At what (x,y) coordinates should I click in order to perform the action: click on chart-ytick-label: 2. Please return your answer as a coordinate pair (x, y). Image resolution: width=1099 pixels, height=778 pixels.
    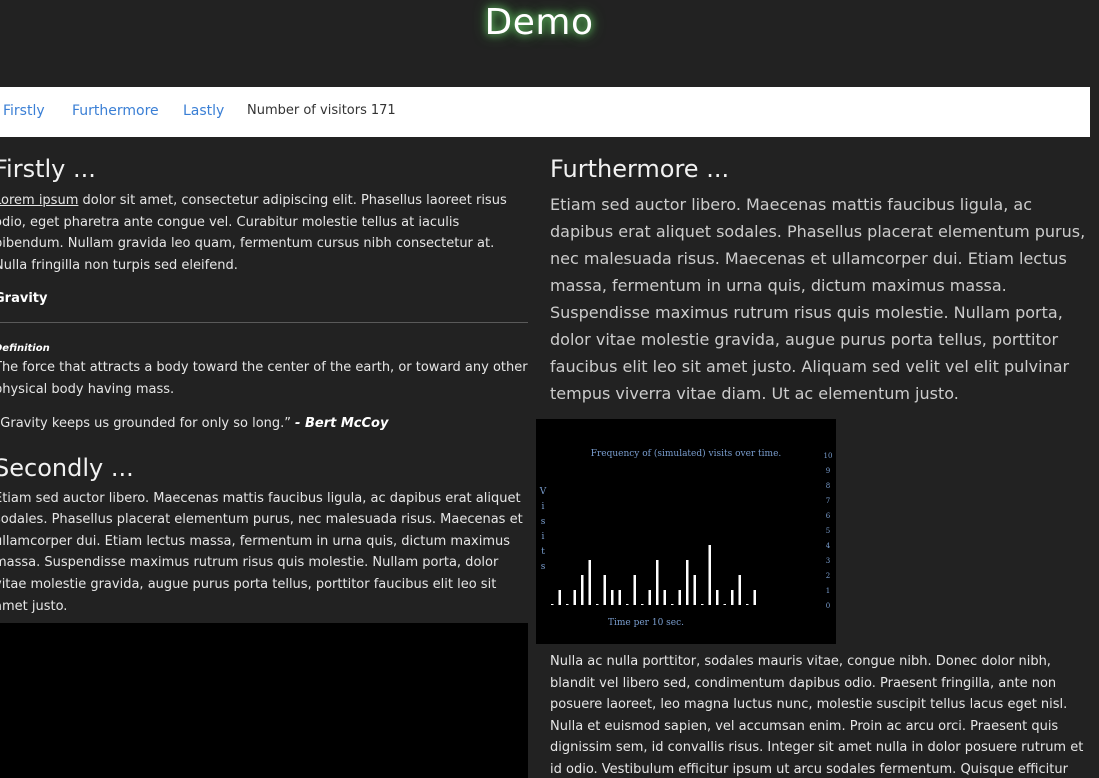
    Looking at the image, I should click on (828, 576).